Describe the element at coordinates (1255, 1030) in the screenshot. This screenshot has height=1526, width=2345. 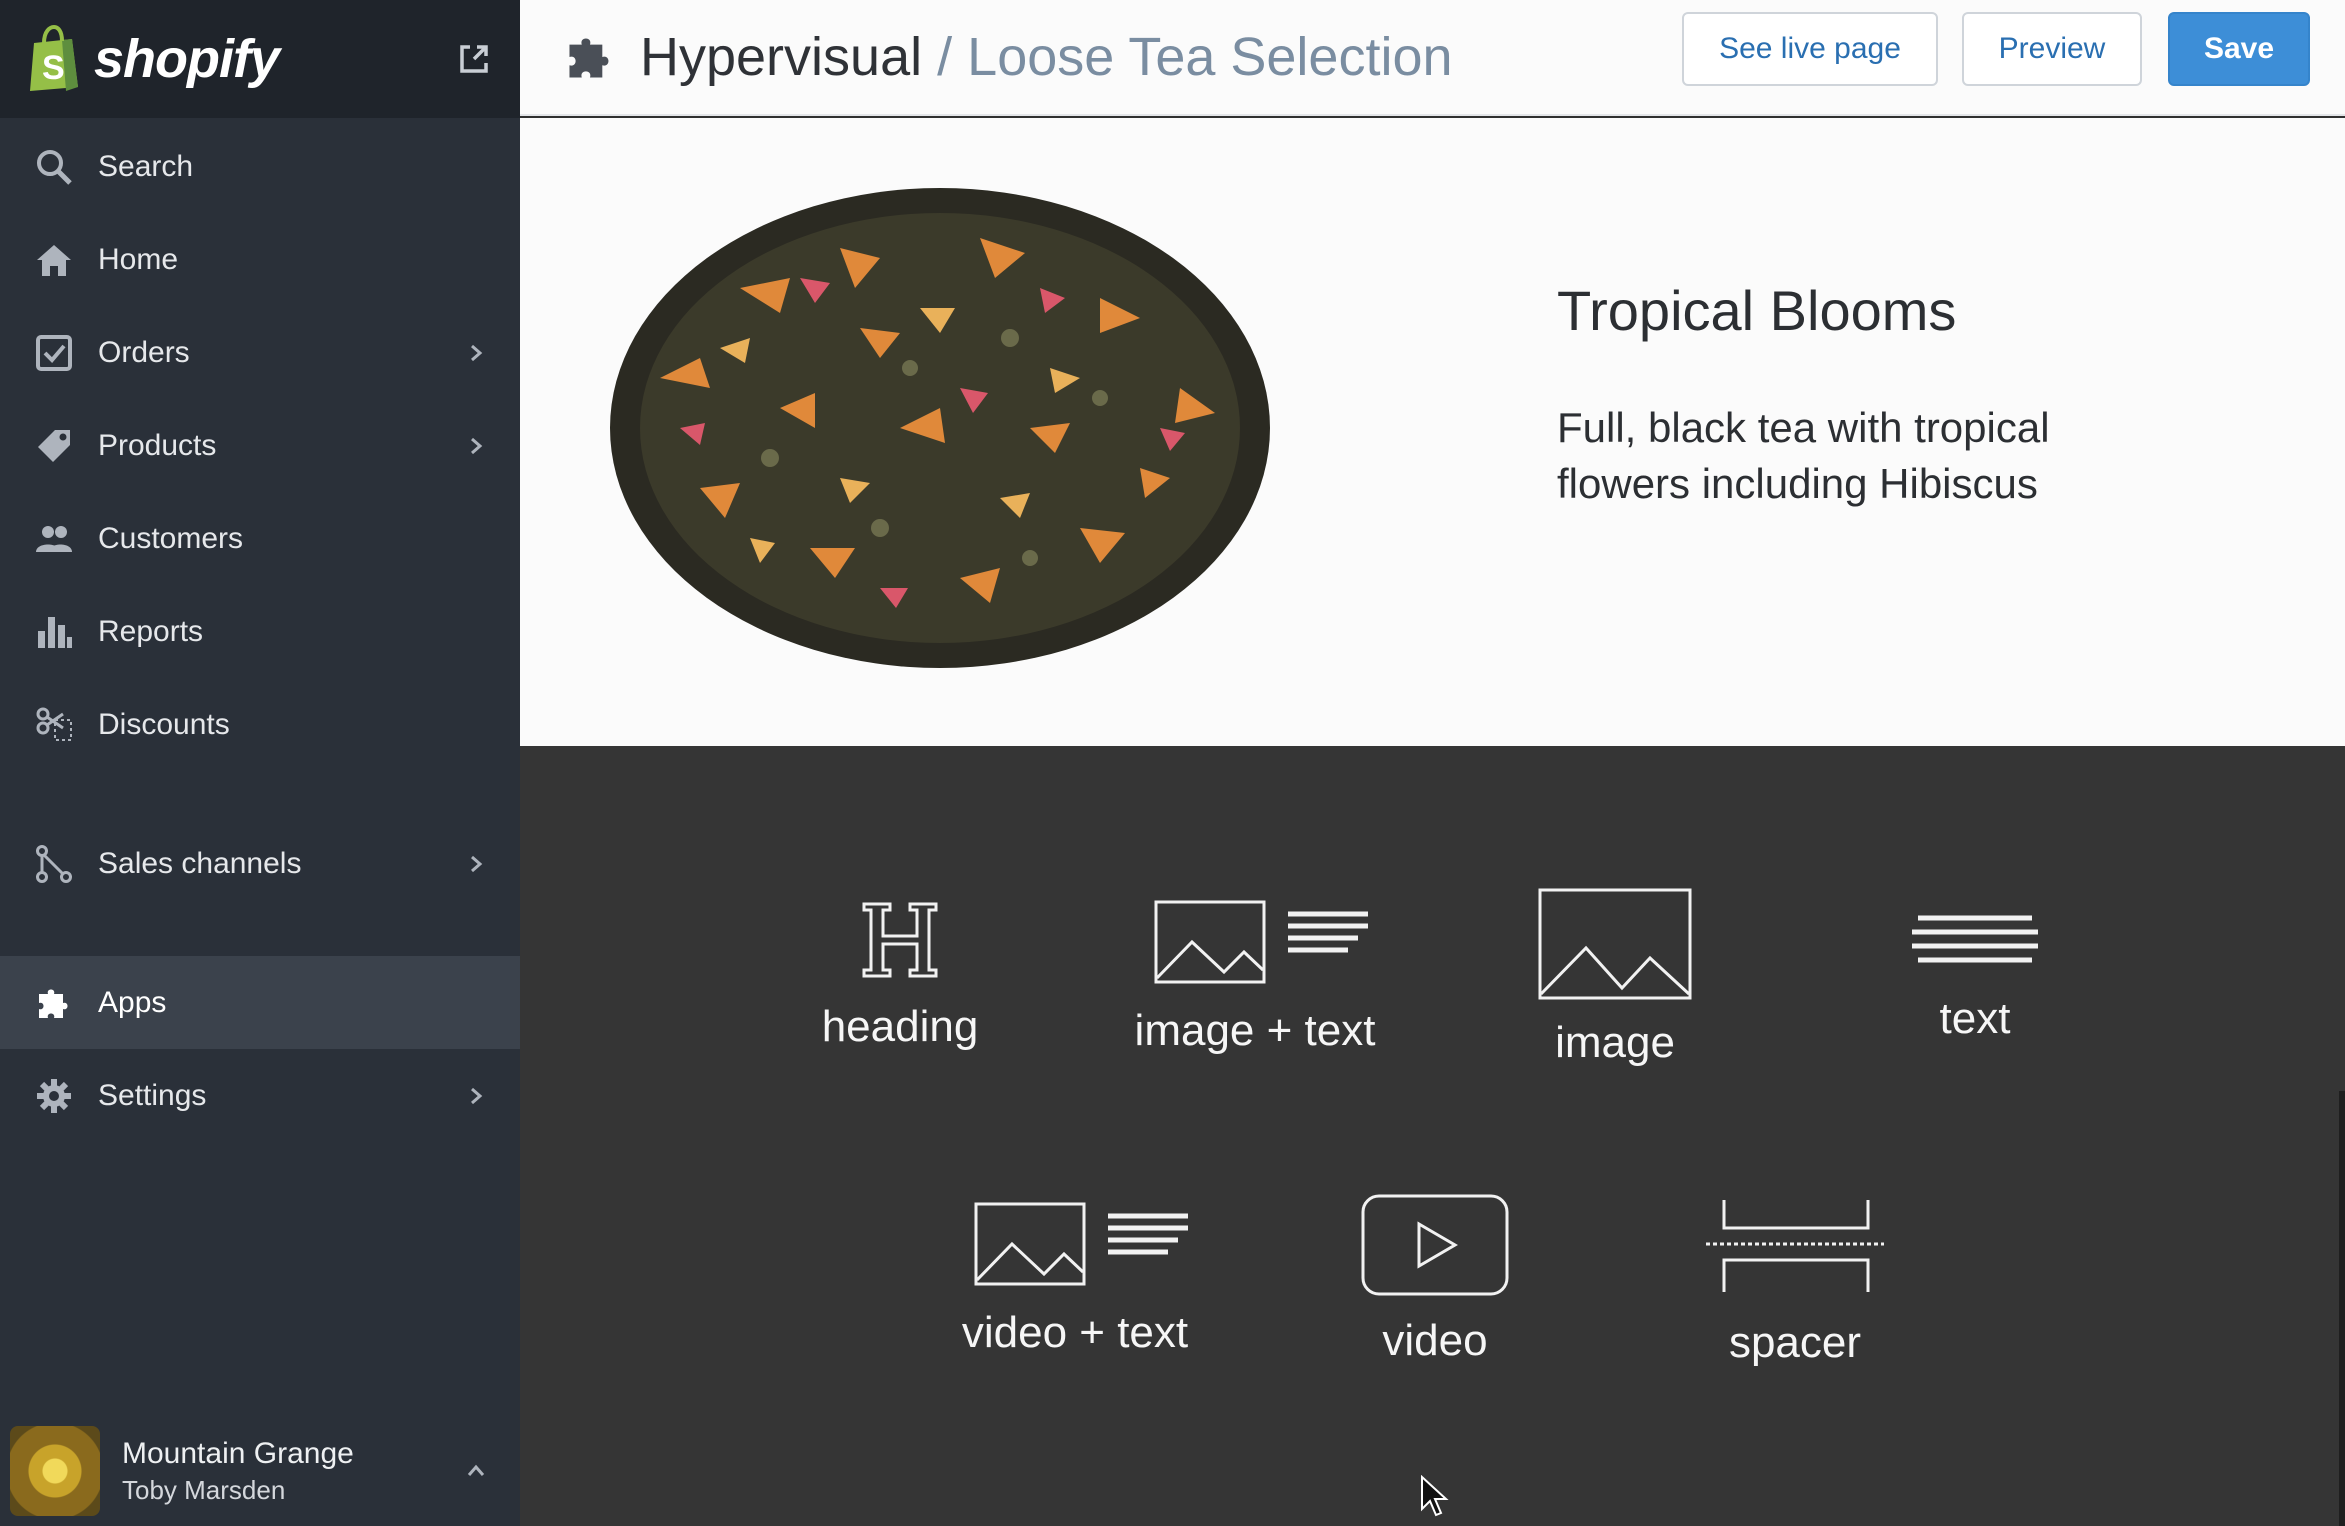
I see `block-label: image + text` at that location.